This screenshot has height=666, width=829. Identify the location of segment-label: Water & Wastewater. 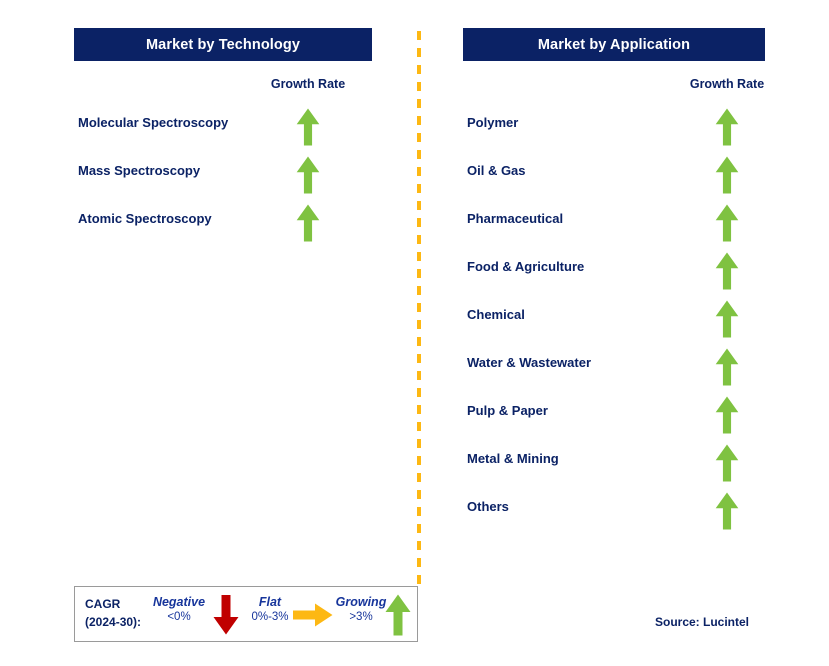
(529, 362).